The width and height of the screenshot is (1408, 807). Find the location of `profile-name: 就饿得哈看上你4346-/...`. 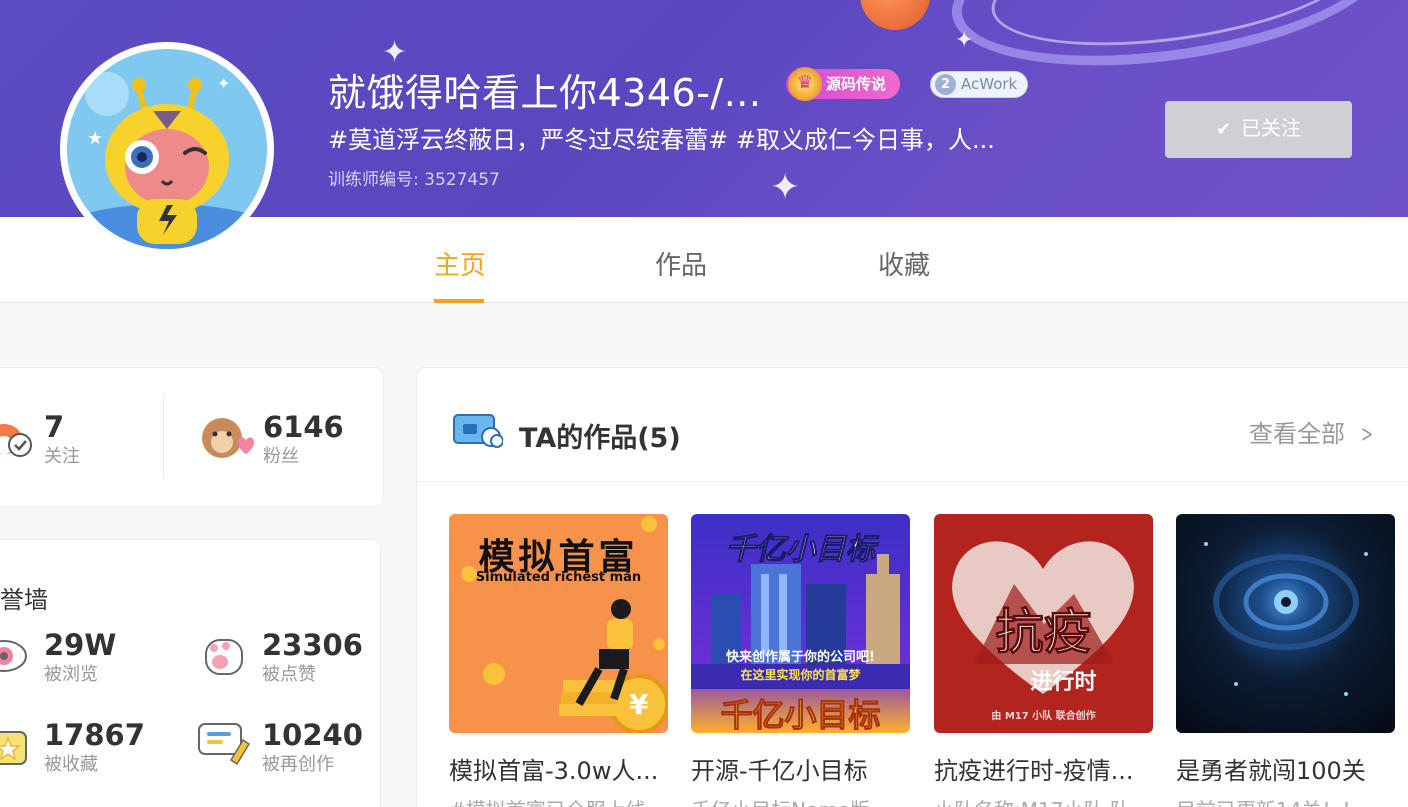

profile-name: 就饿得哈看上你4346-/... is located at coordinates (545, 93).